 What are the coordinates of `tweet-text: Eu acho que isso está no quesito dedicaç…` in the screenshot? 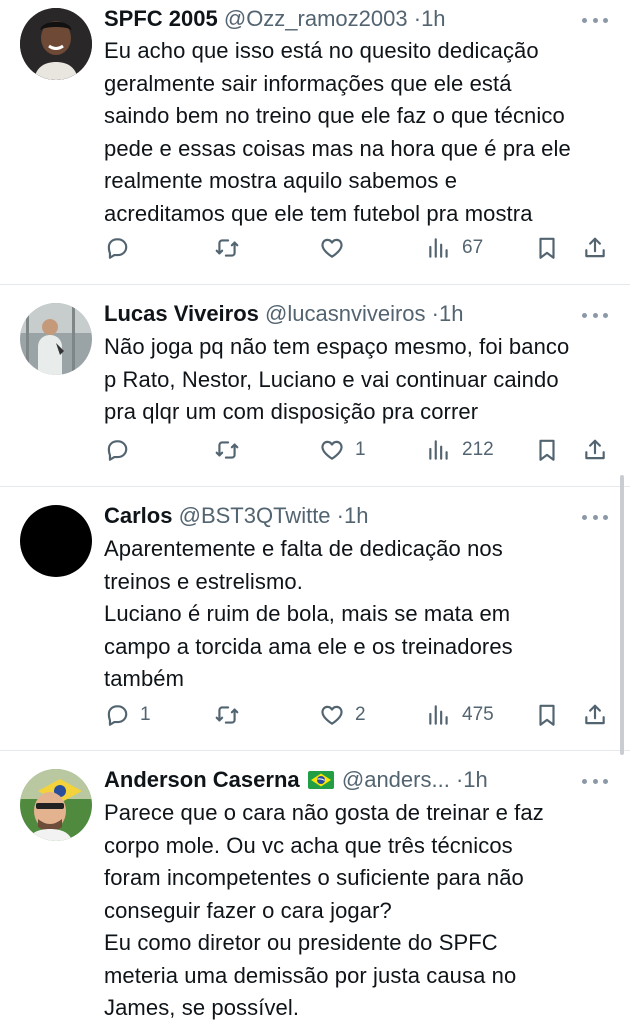 It's located at (337, 132).